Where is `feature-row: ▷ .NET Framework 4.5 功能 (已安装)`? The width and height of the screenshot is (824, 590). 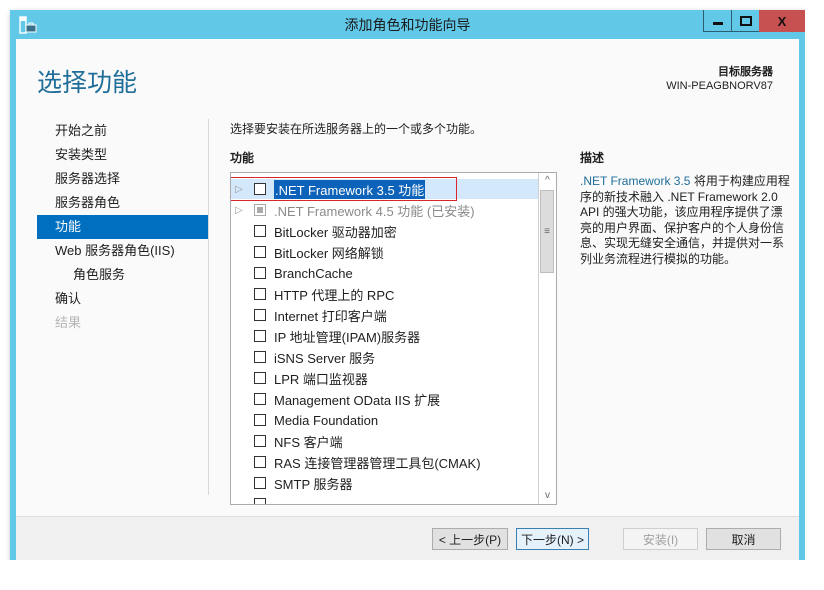 feature-row: ▷ .NET Framework 4.5 功能 (已安装) is located at coordinates (384, 210).